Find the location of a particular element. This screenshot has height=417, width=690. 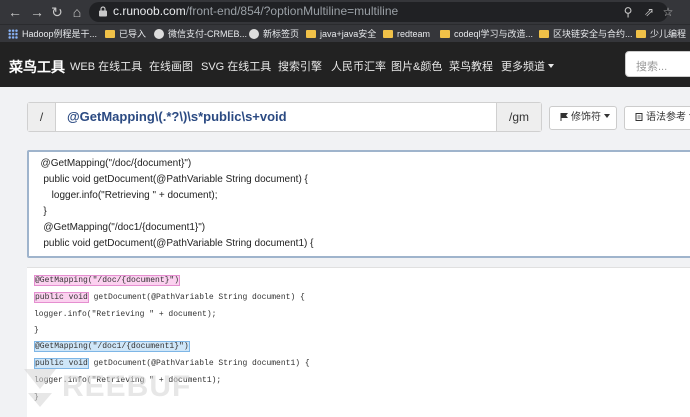

match-highlight: @GetMapping("/doc1/{document1}") is located at coordinates (112, 346).